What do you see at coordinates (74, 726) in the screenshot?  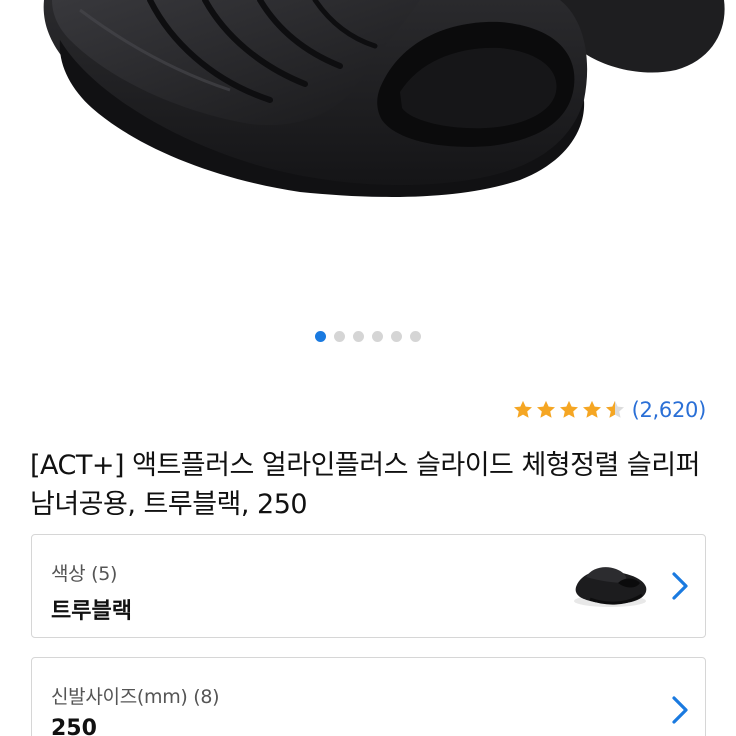 I see `size-option-value: 250` at bounding box center [74, 726].